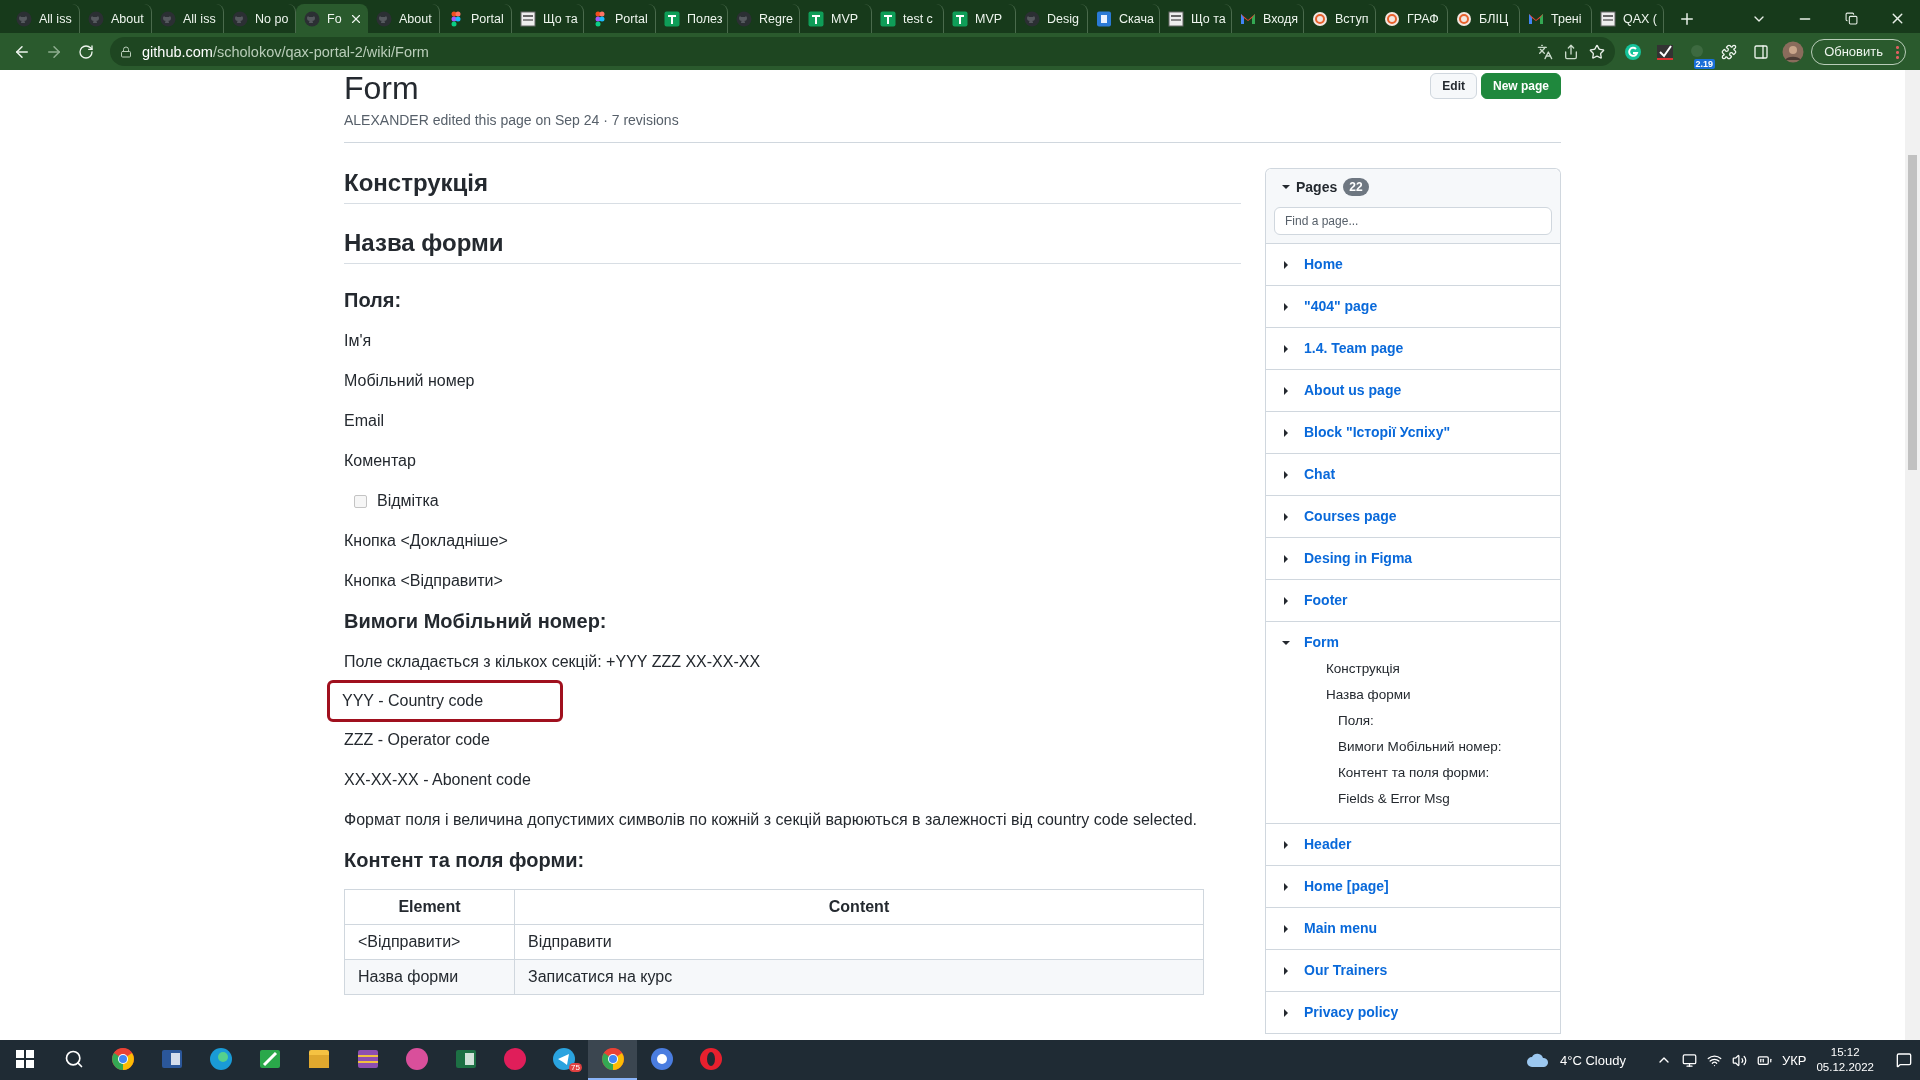 The height and width of the screenshot is (1080, 1920). I want to click on weather-text: 4°C Cloudy, so click(1593, 1060).